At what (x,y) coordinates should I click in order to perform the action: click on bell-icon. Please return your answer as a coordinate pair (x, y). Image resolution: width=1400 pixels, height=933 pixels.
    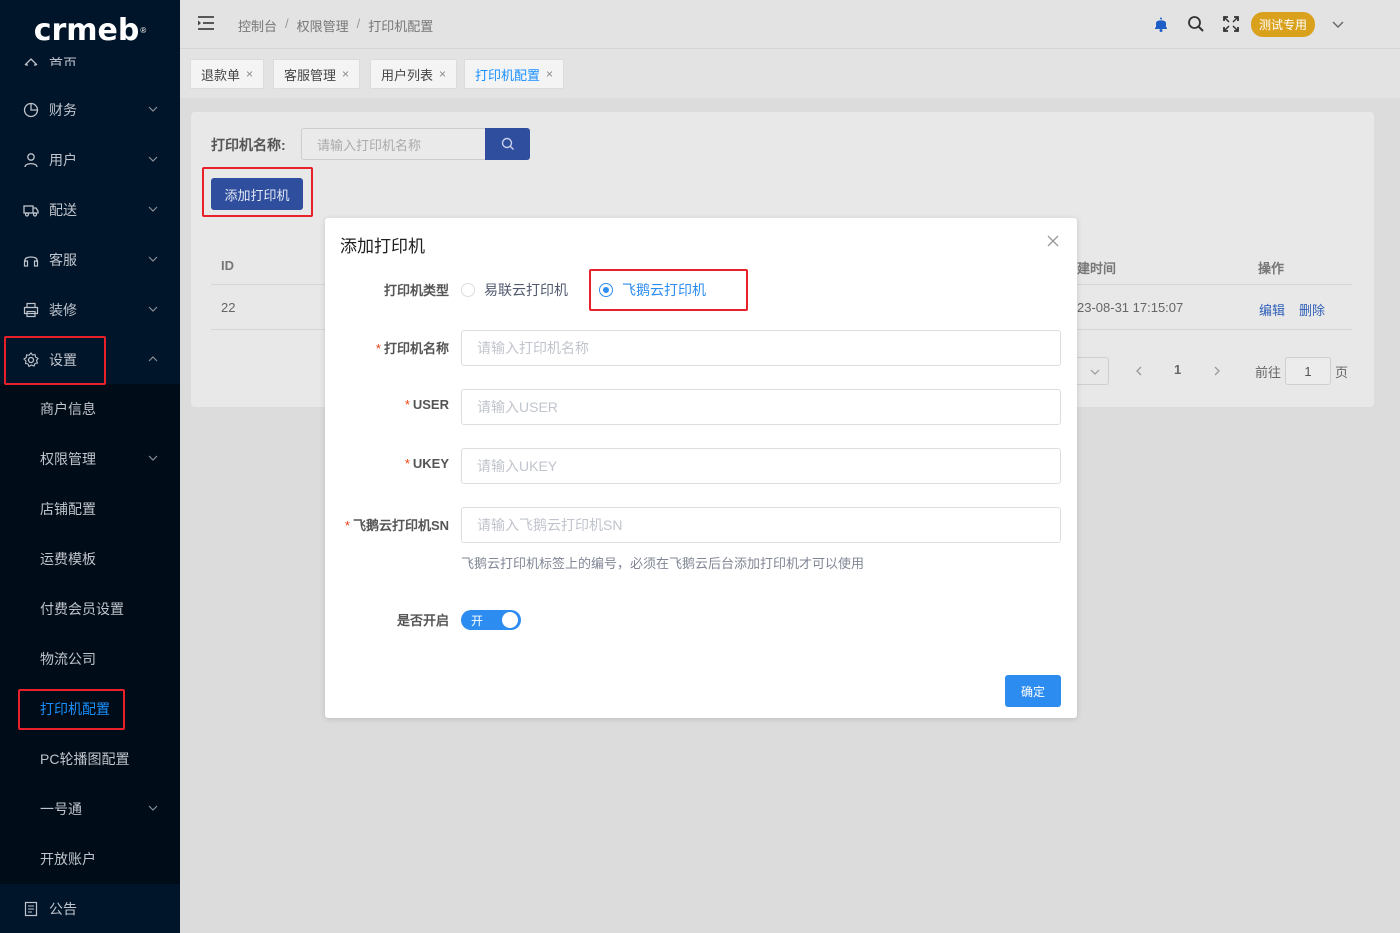
    Looking at the image, I should click on (1161, 24).